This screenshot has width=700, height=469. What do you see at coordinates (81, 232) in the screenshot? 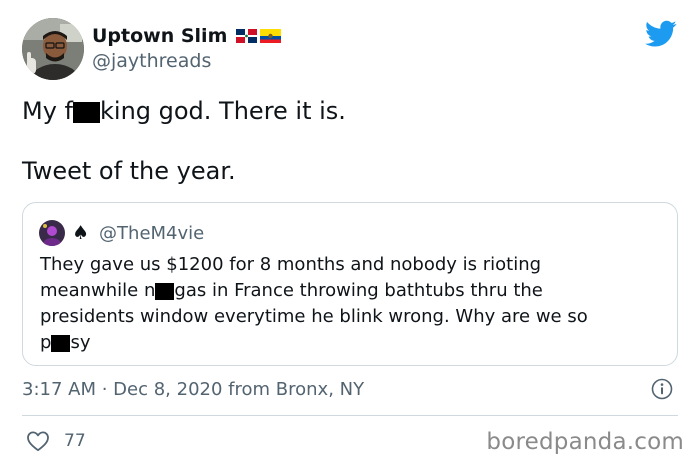
I see `spade-badge: ♠` at bounding box center [81, 232].